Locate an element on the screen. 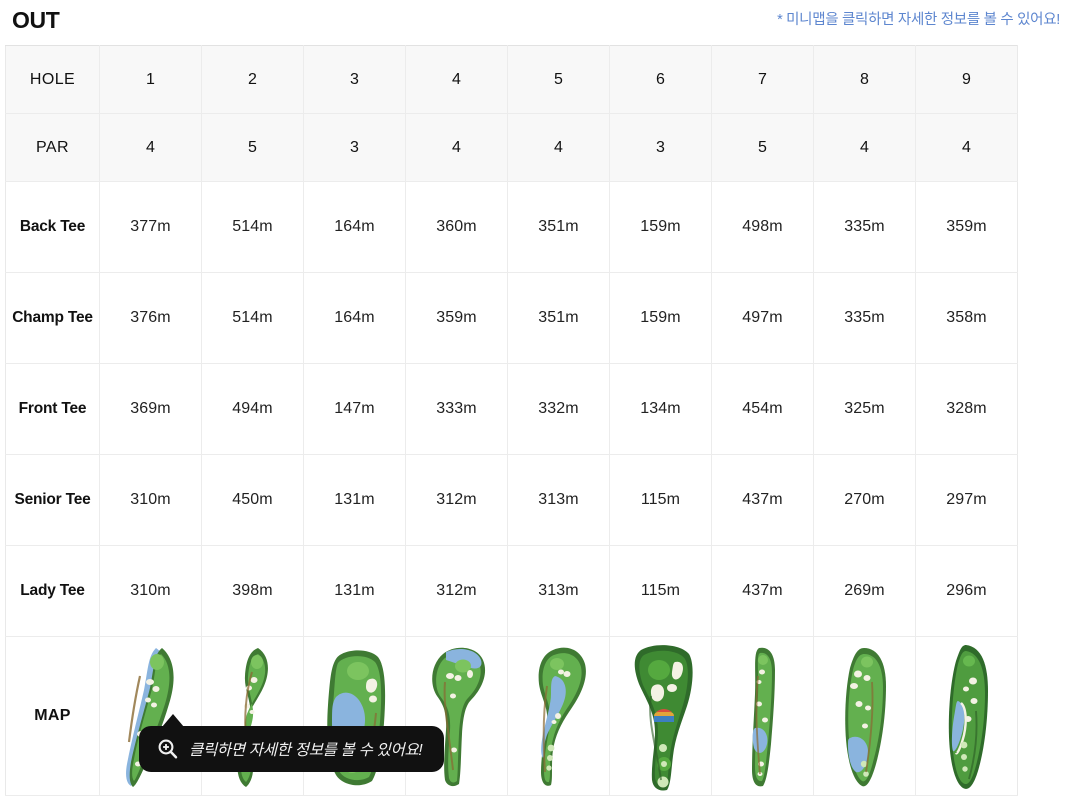  champ-tee-distance-7: 497m is located at coordinates (762, 318).